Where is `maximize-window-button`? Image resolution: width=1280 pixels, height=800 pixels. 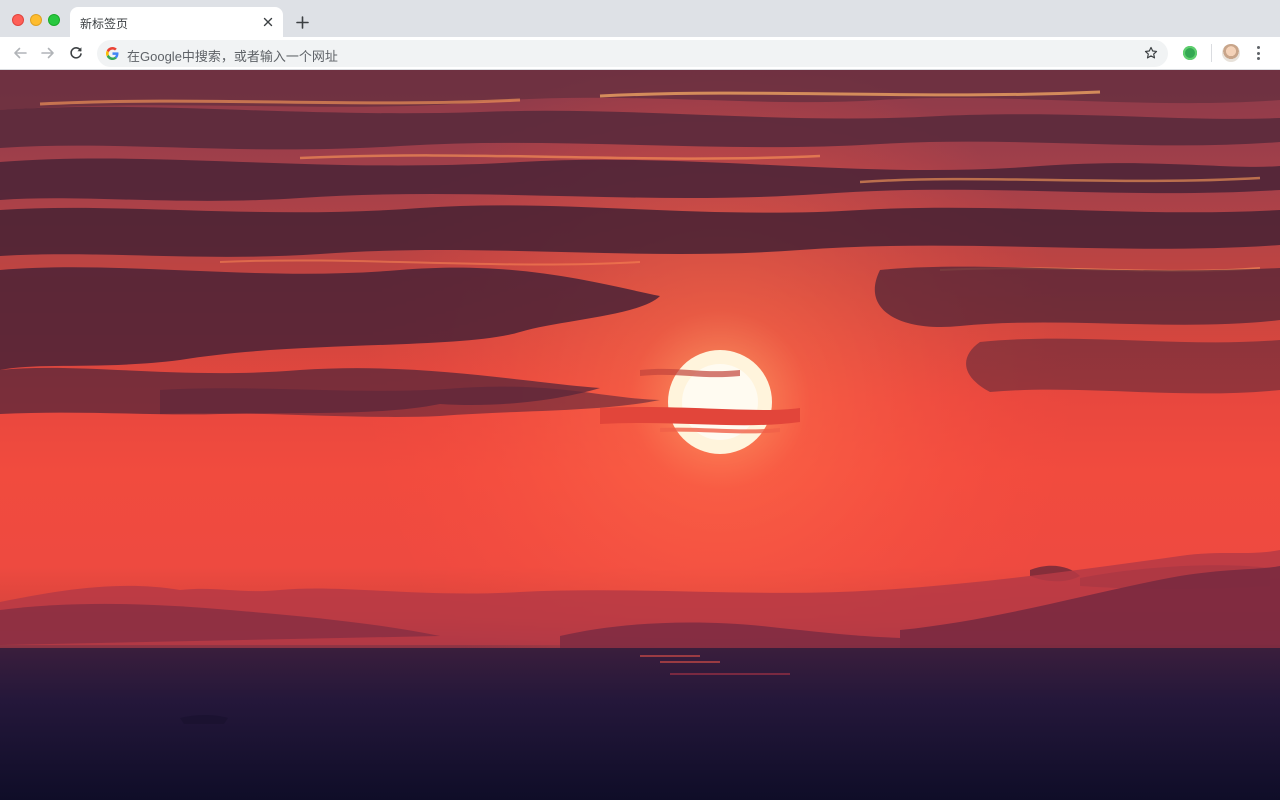
maximize-window-button is located at coordinates (54, 20).